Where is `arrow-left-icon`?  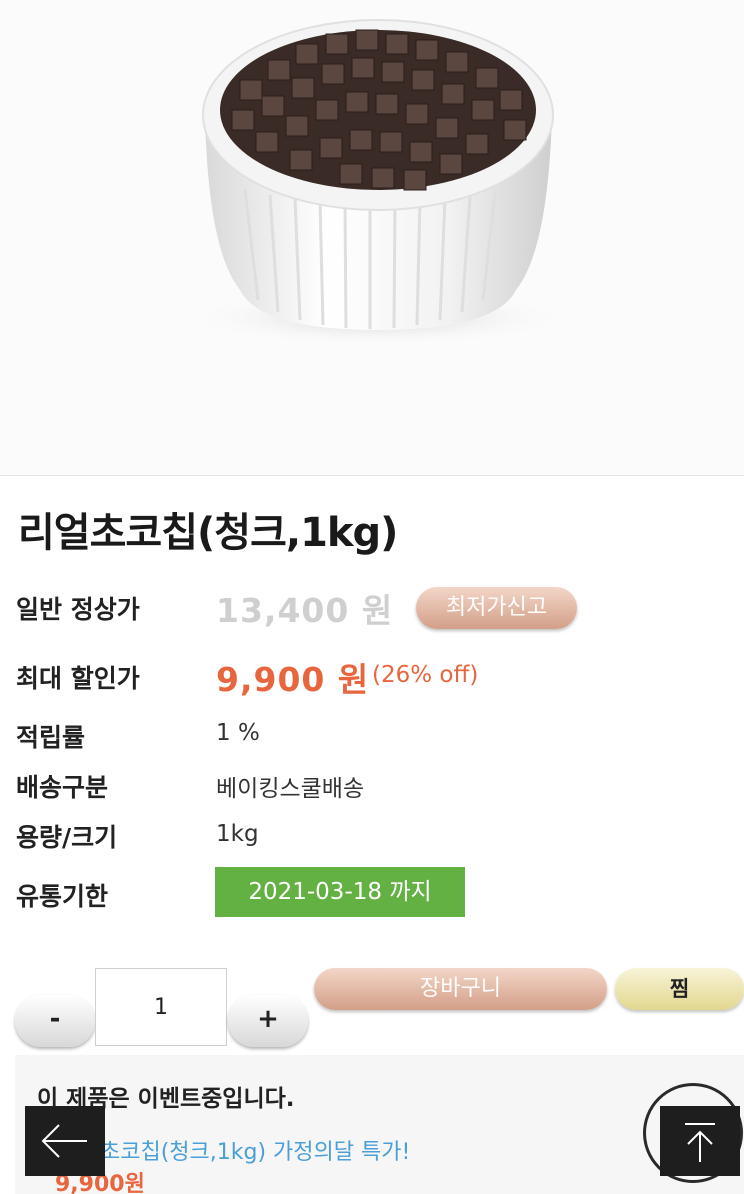 arrow-left-icon is located at coordinates (64, 1141).